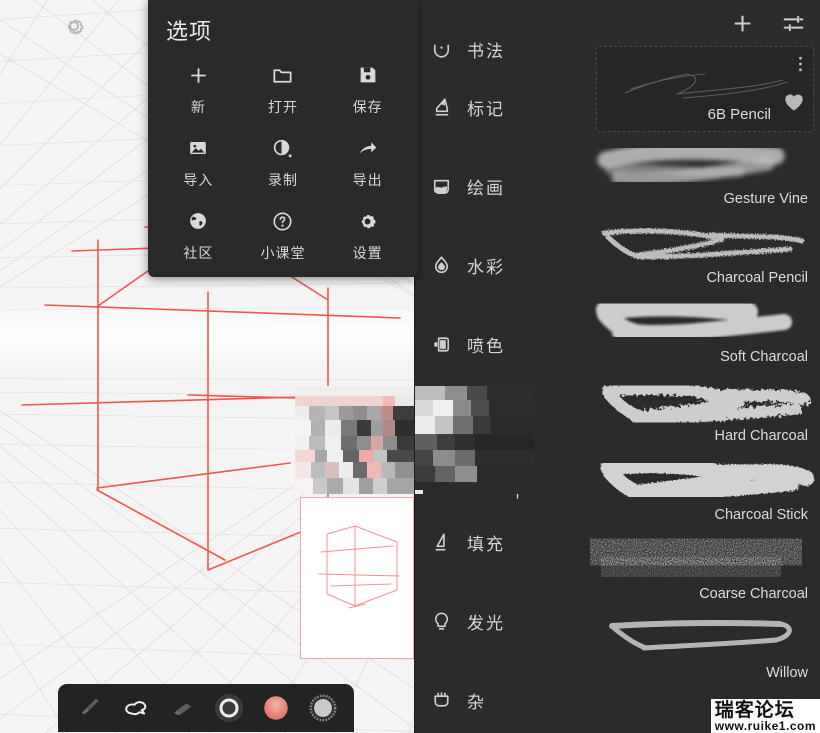 The width and height of the screenshot is (820, 733). I want to click on layer-tool, so click(229, 708).